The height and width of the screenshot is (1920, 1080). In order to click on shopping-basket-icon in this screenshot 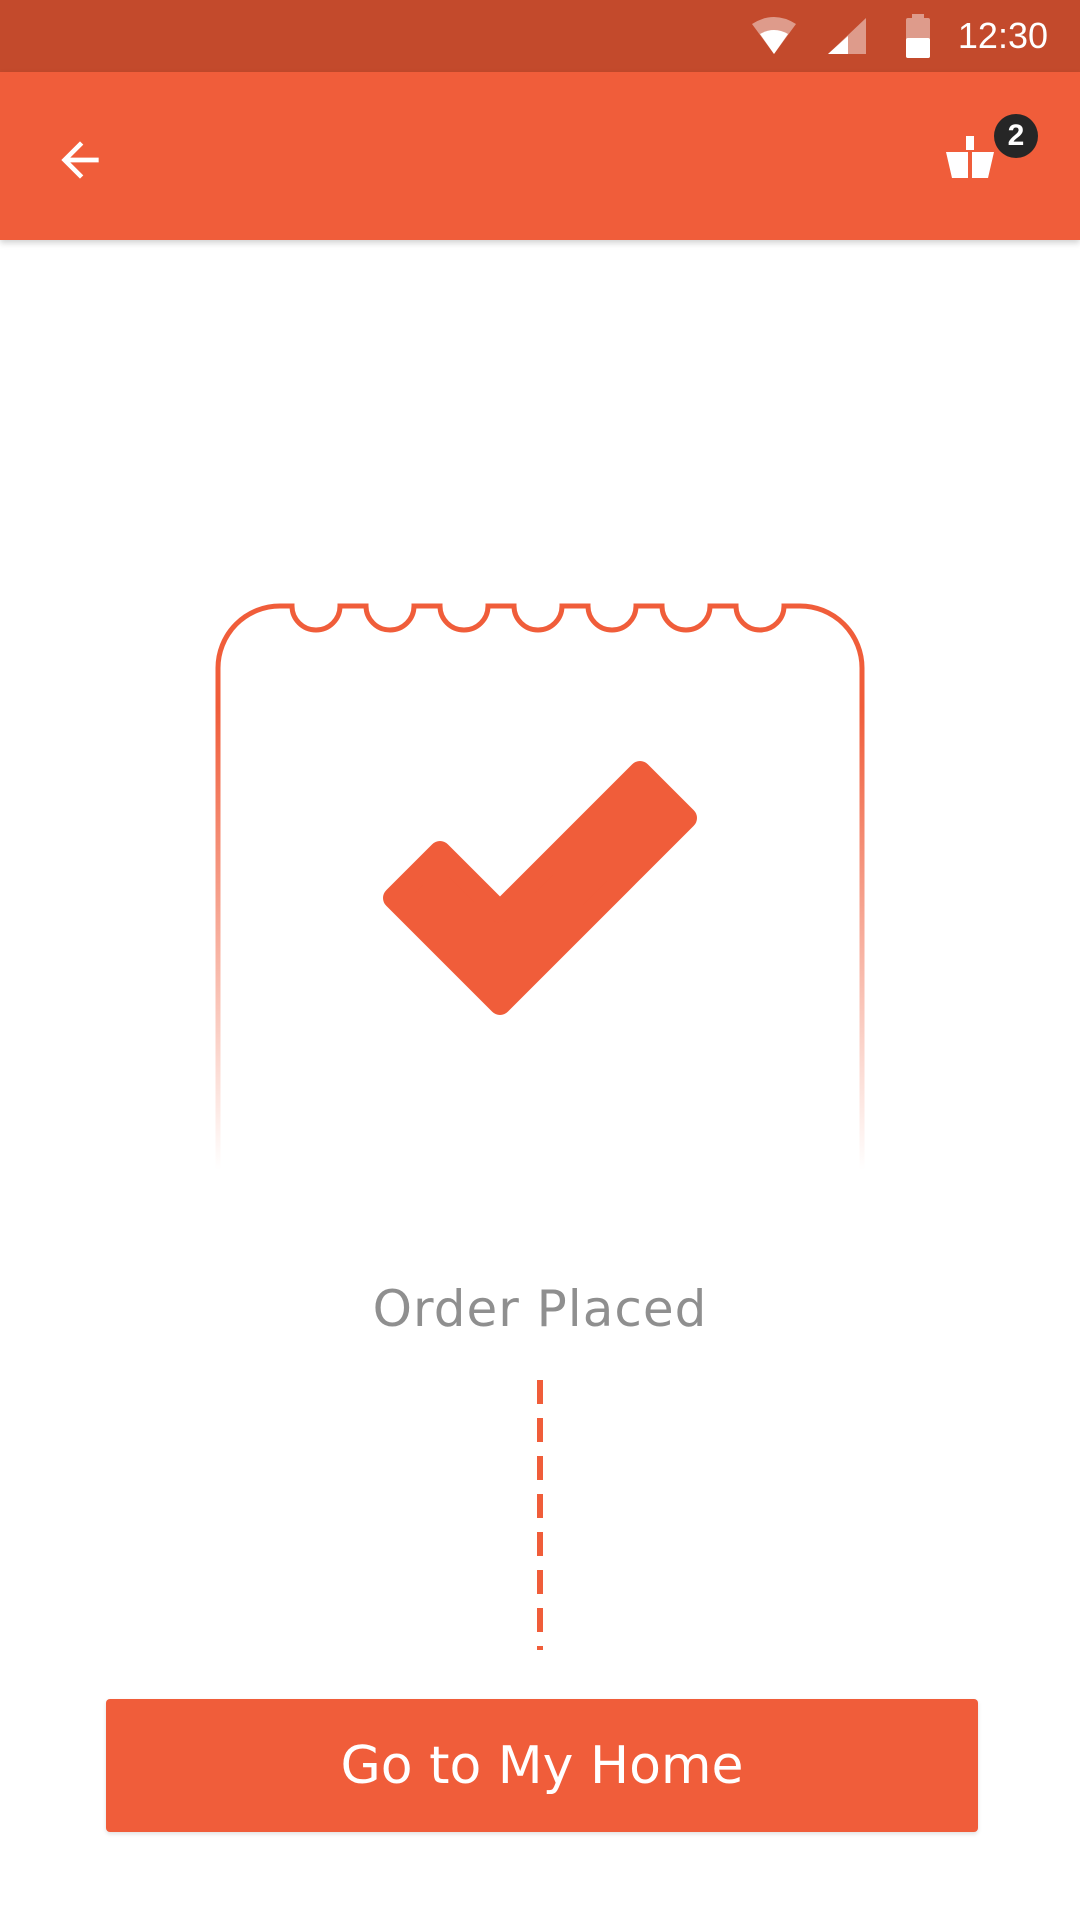, I will do `click(970, 157)`.